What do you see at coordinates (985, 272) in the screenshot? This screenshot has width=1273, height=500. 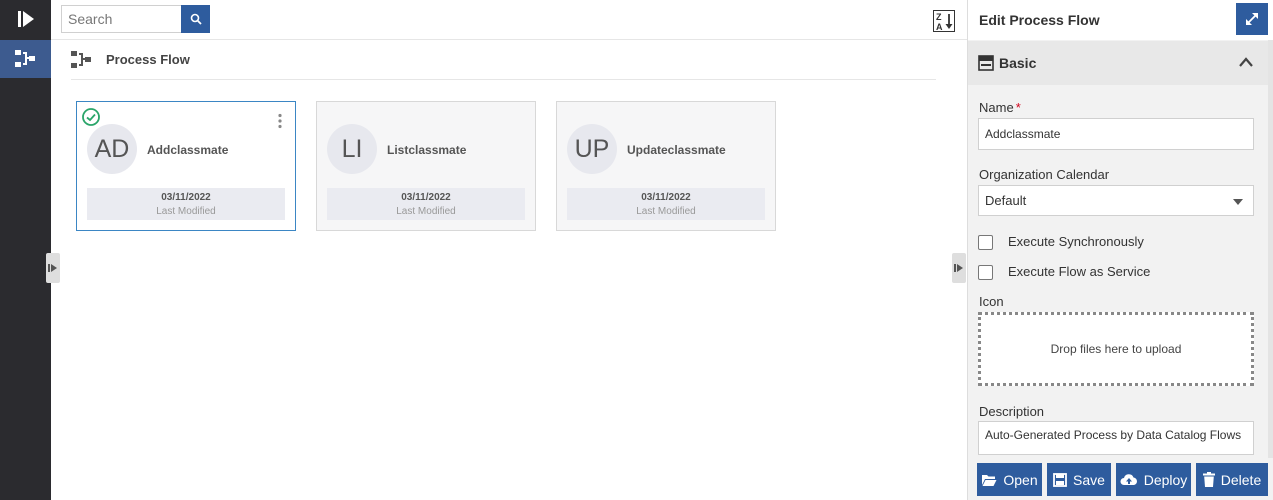 I see `exec-service-checkbox` at bounding box center [985, 272].